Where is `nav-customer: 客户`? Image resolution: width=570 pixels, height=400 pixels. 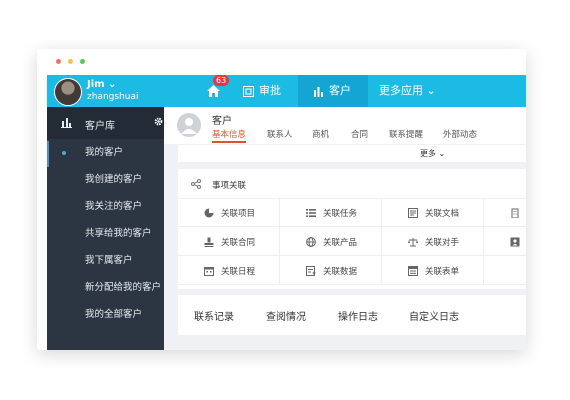 nav-customer: 客户 is located at coordinates (333, 91).